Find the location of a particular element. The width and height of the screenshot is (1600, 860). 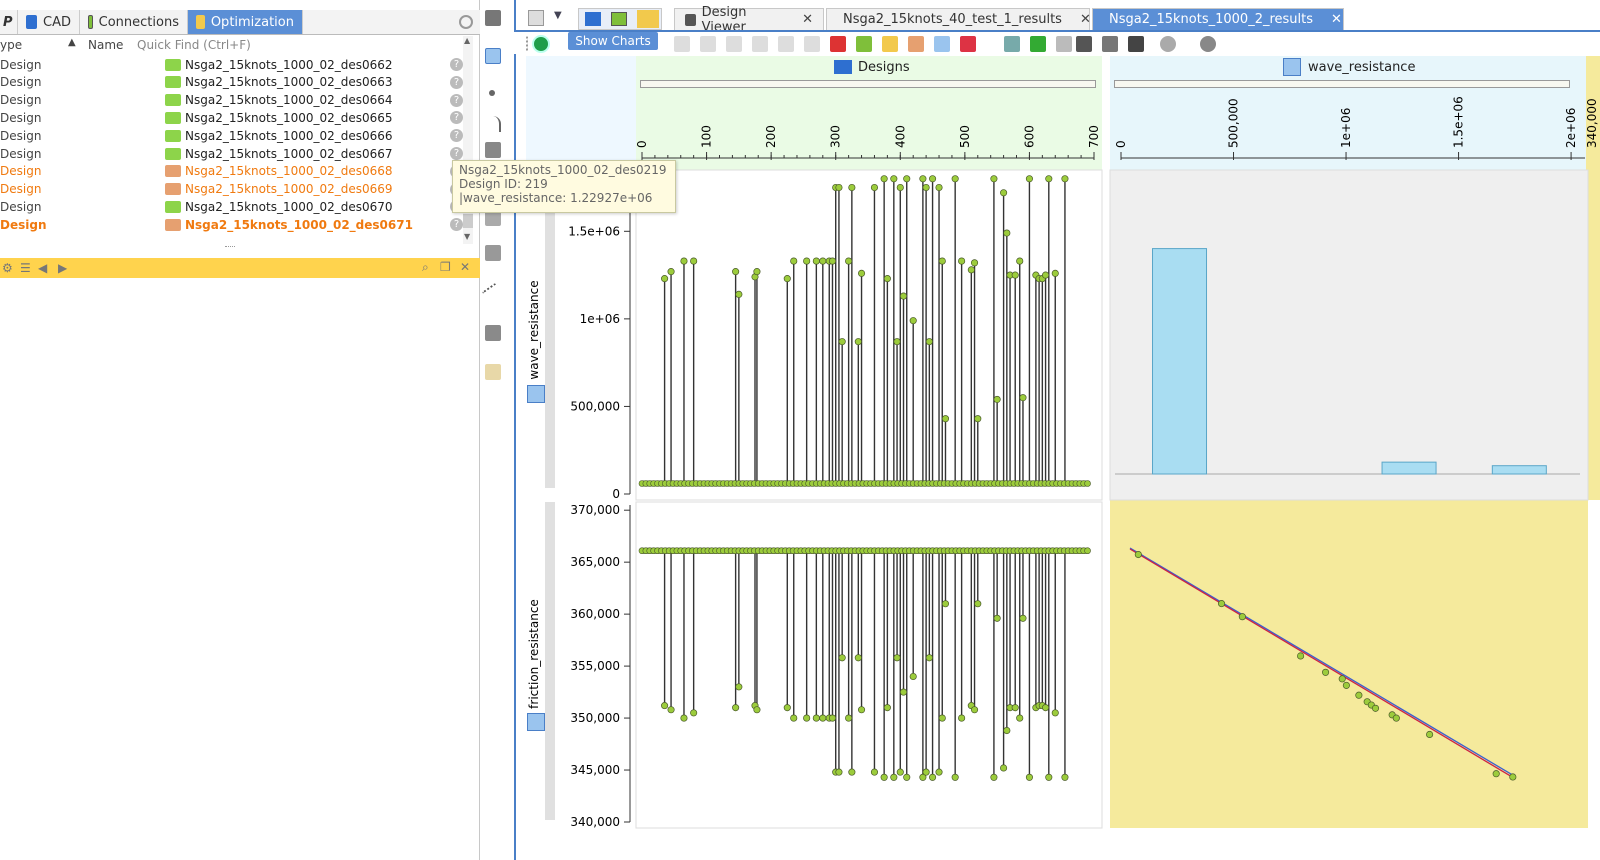

tooltip-design-name: Nsga2_15knots_1000_02_des0219 is located at coordinates (563, 170).